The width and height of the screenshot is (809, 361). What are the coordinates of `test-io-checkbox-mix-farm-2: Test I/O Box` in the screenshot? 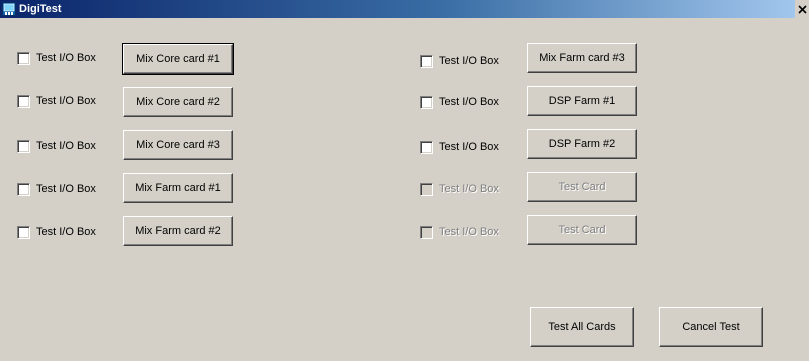 It's located at (56, 232).